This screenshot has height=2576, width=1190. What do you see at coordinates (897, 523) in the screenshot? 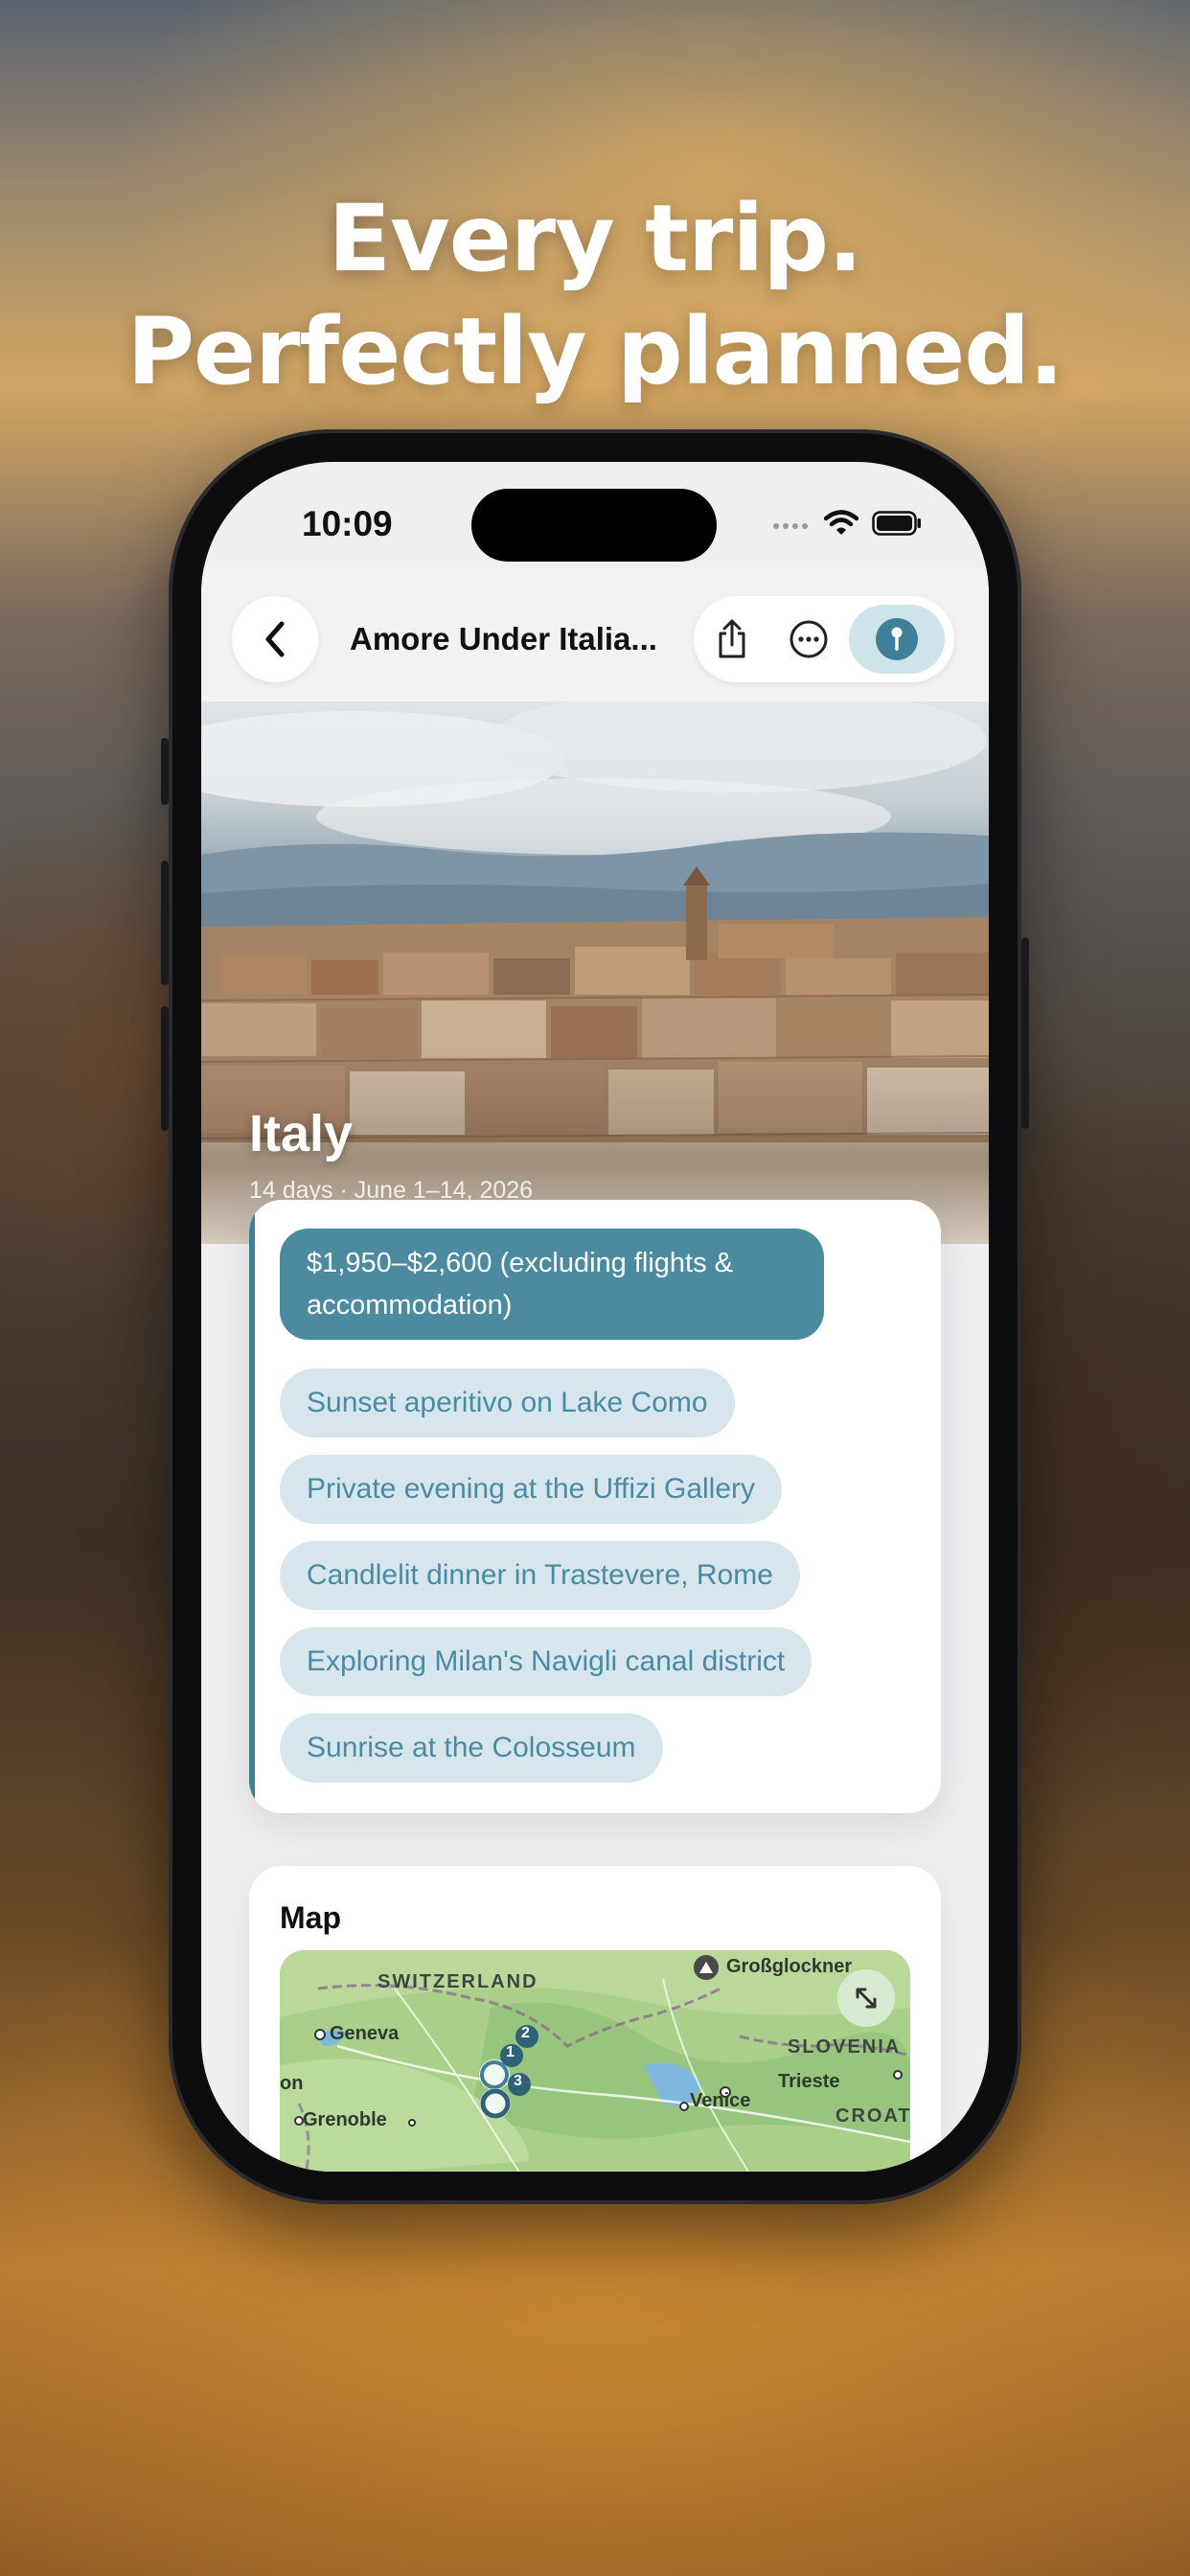
I see `battery-icon` at bounding box center [897, 523].